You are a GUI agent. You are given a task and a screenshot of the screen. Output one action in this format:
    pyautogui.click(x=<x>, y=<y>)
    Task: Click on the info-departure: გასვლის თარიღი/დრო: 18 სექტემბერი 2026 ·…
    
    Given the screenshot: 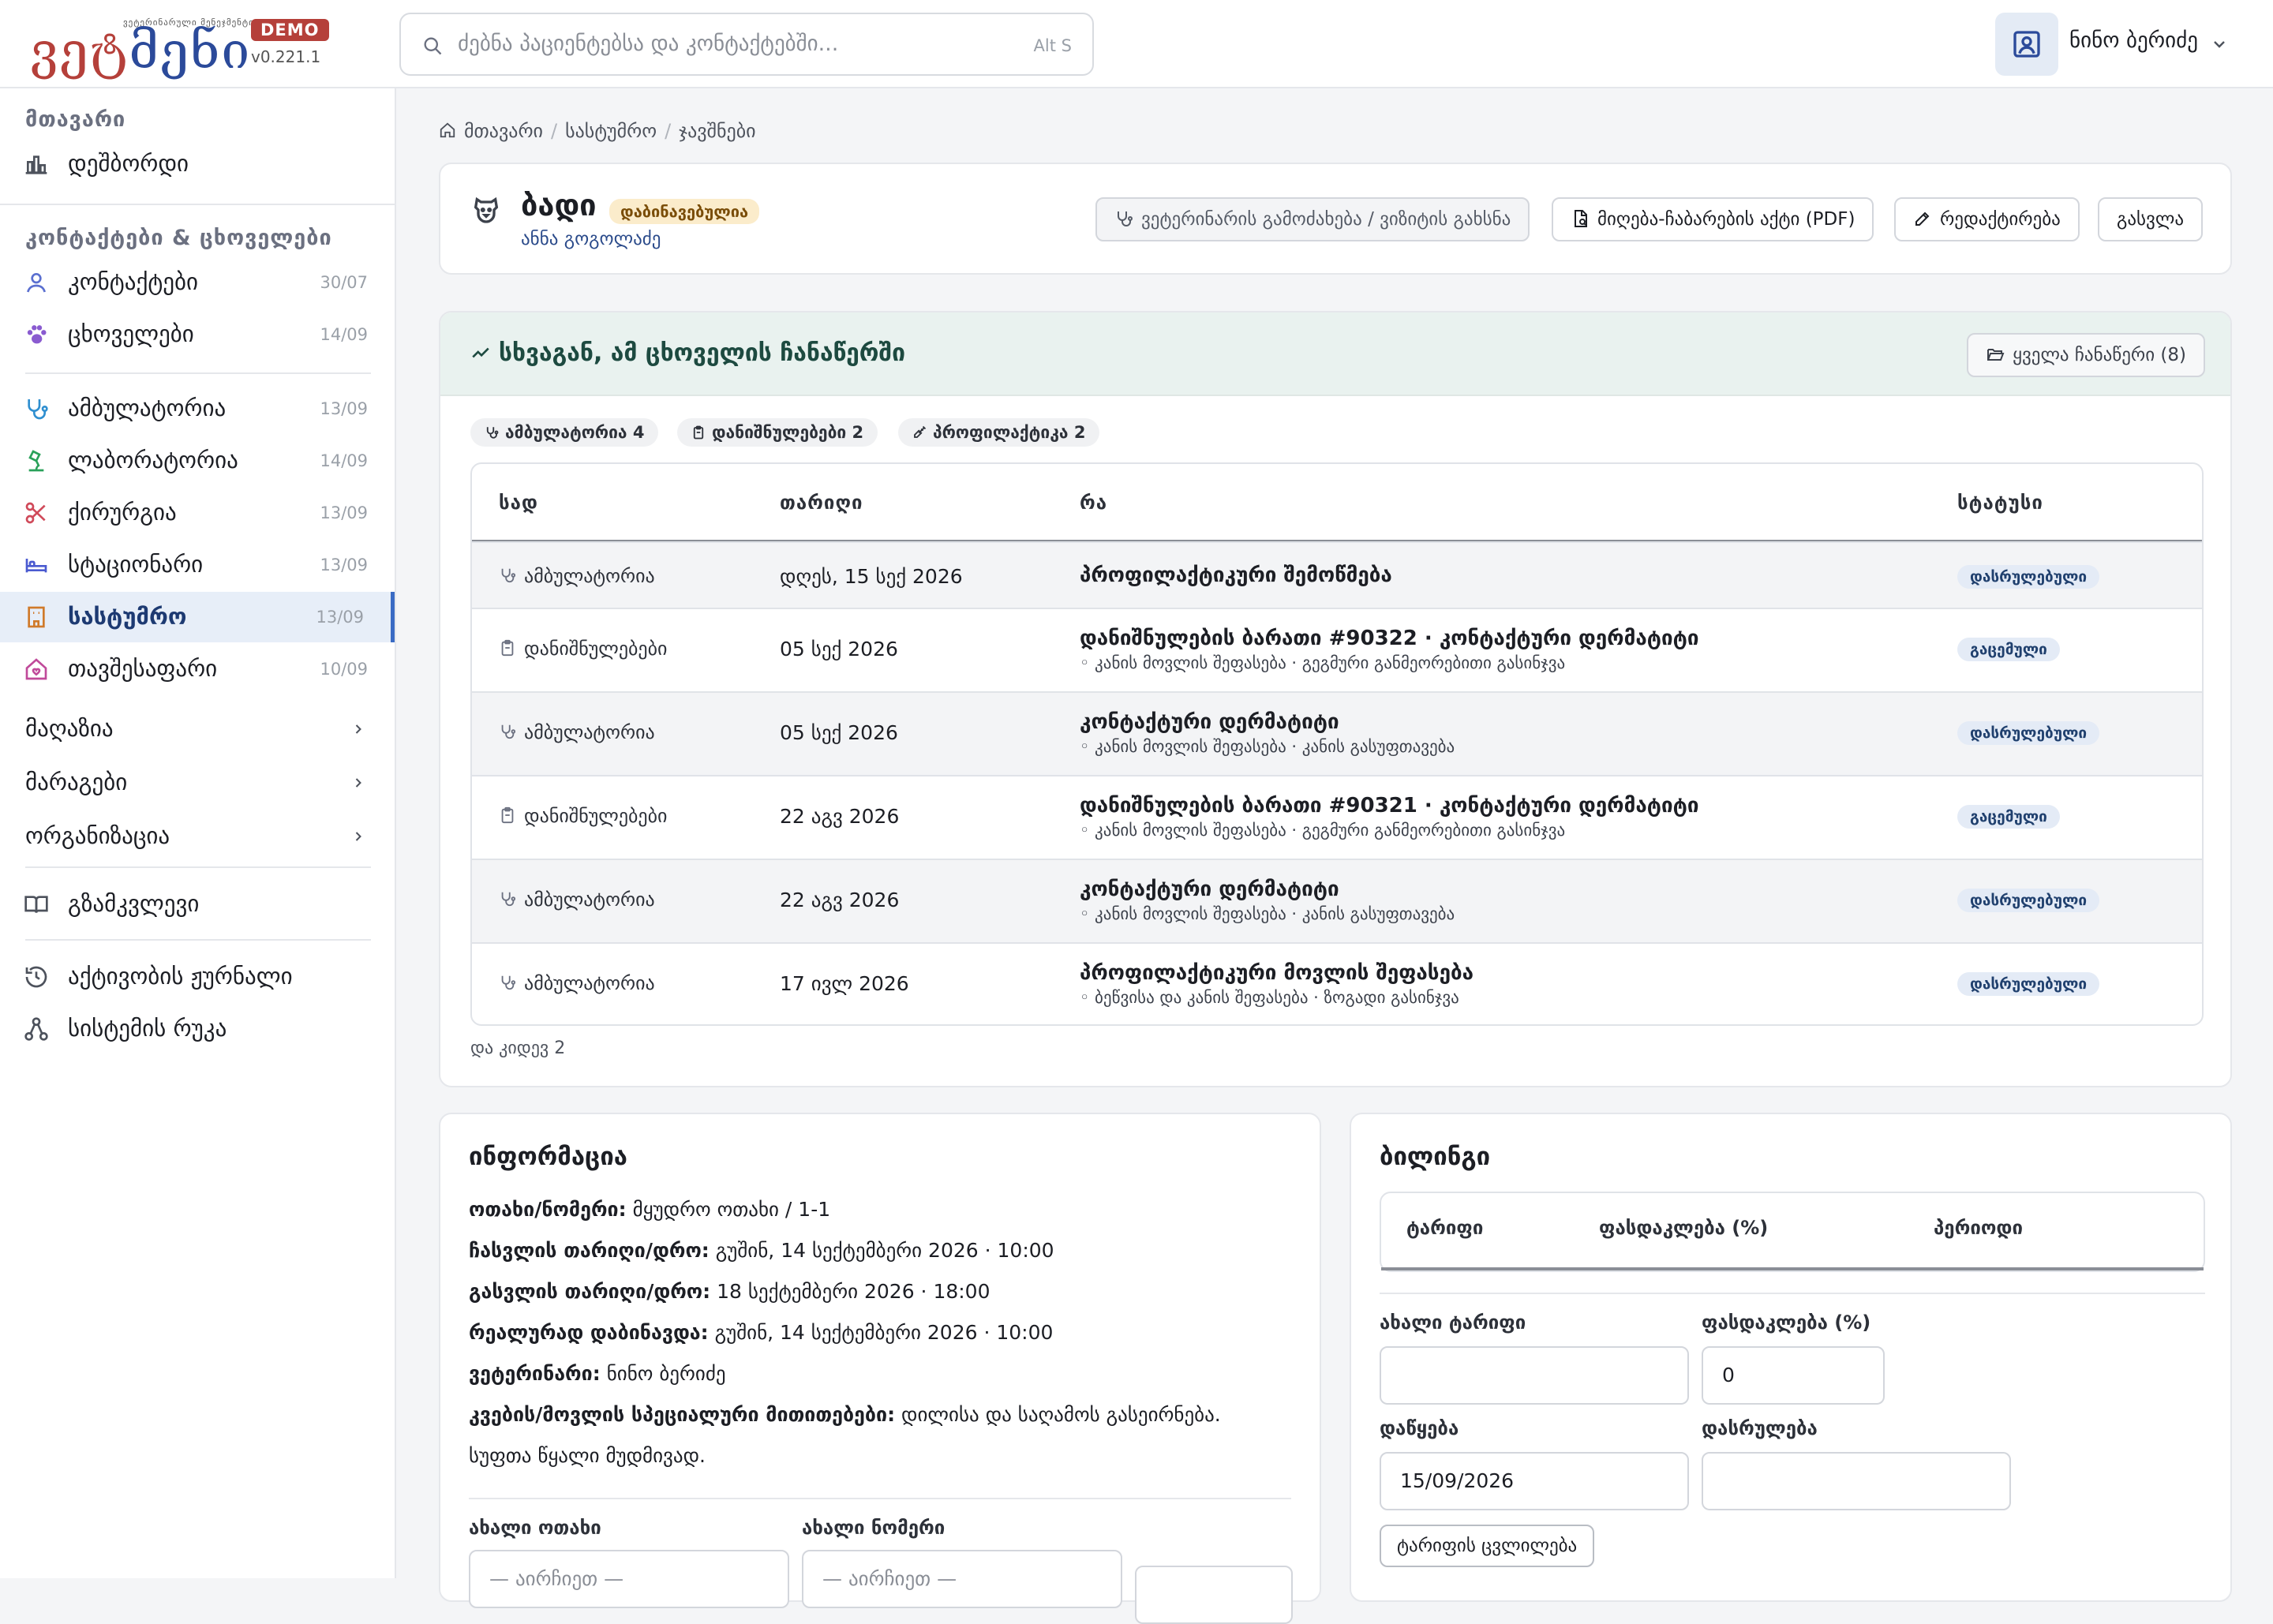 What is the action you would take?
    pyautogui.click(x=729, y=1291)
    